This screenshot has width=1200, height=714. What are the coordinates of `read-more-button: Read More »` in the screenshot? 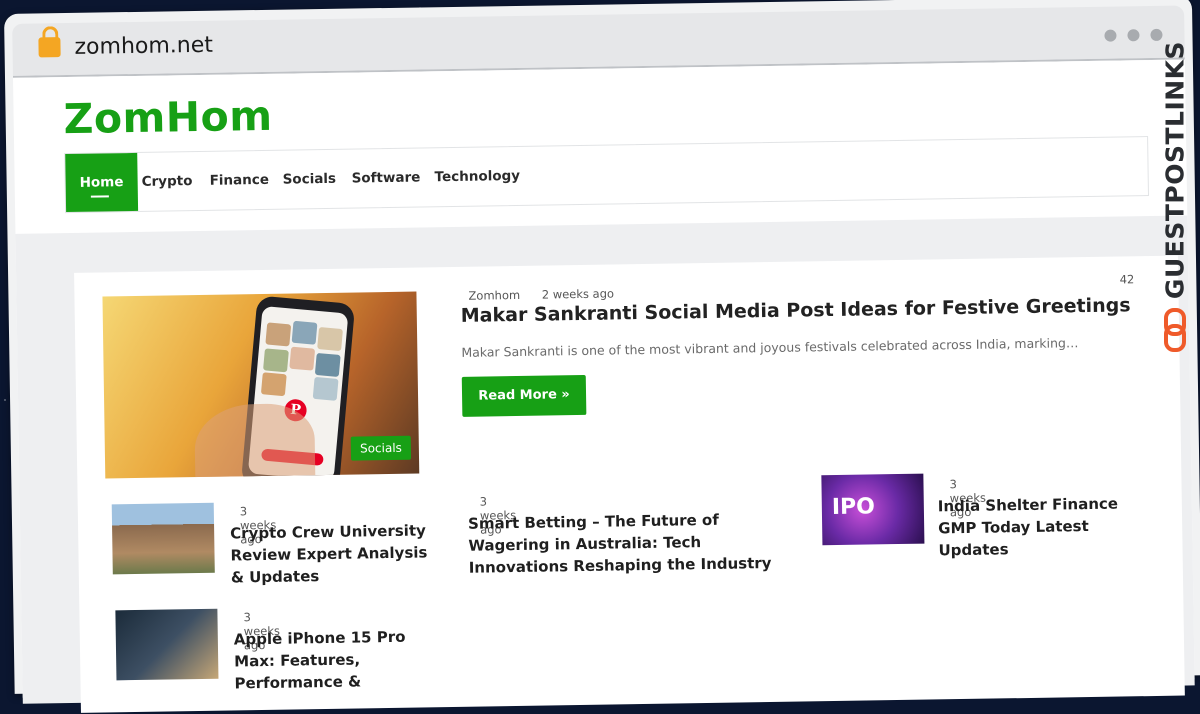 It's located at (524, 395).